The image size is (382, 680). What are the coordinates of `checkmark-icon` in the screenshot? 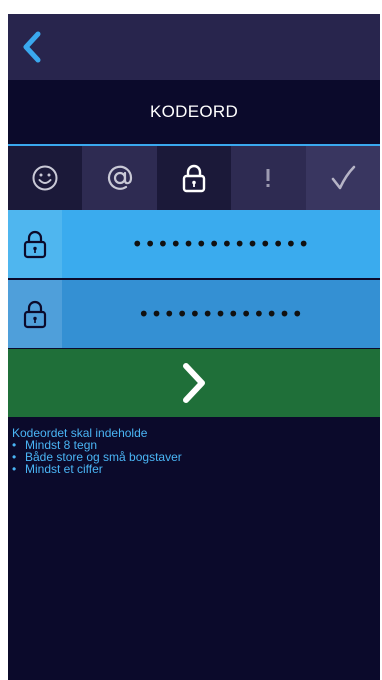 It's located at (343, 177).